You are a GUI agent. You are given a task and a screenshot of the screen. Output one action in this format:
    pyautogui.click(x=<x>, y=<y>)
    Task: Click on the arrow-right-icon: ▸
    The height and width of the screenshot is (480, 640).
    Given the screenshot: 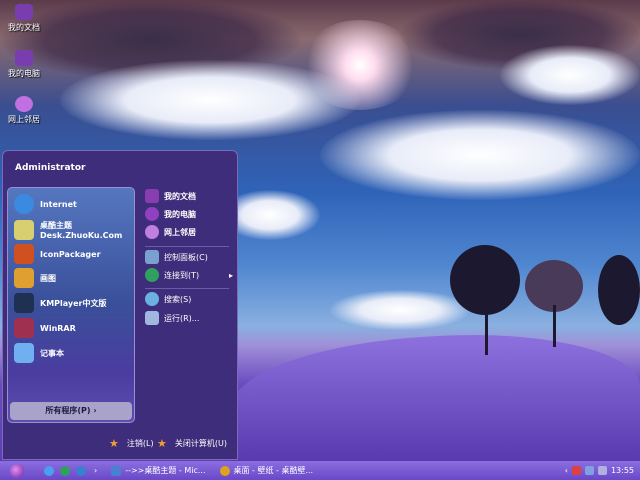 What is the action you would take?
    pyautogui.click(x=230, y=275)
    